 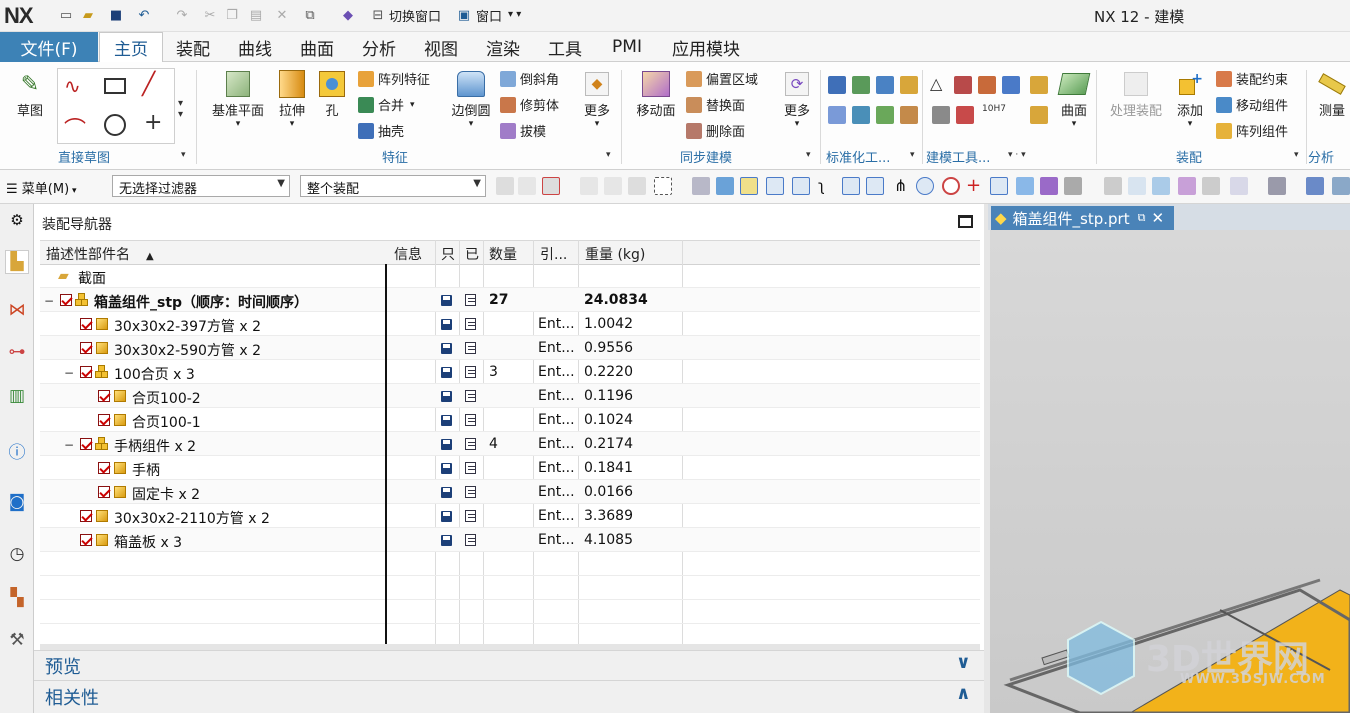 I want to click on window-icon: ▣, so click(x=464, y=15).